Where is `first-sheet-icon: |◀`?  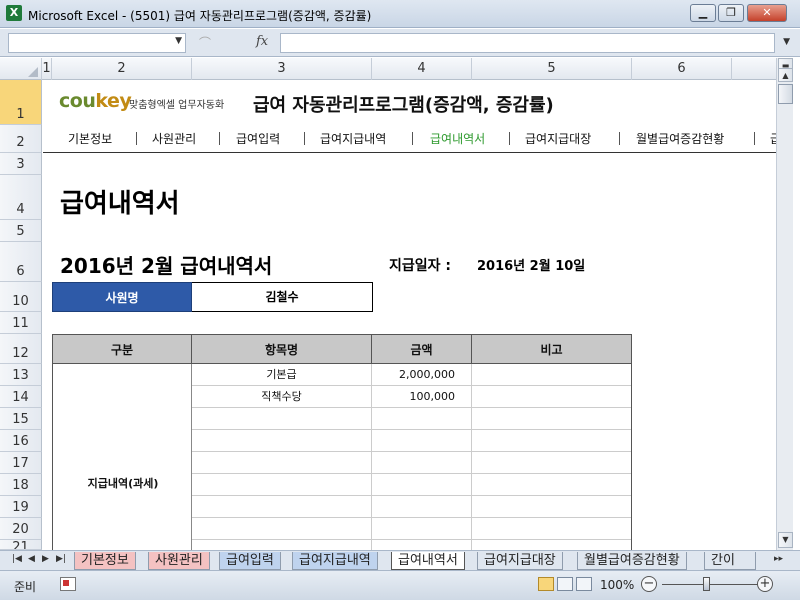 first-sheet-icon: |◀ is located at coordinates (17, 559).